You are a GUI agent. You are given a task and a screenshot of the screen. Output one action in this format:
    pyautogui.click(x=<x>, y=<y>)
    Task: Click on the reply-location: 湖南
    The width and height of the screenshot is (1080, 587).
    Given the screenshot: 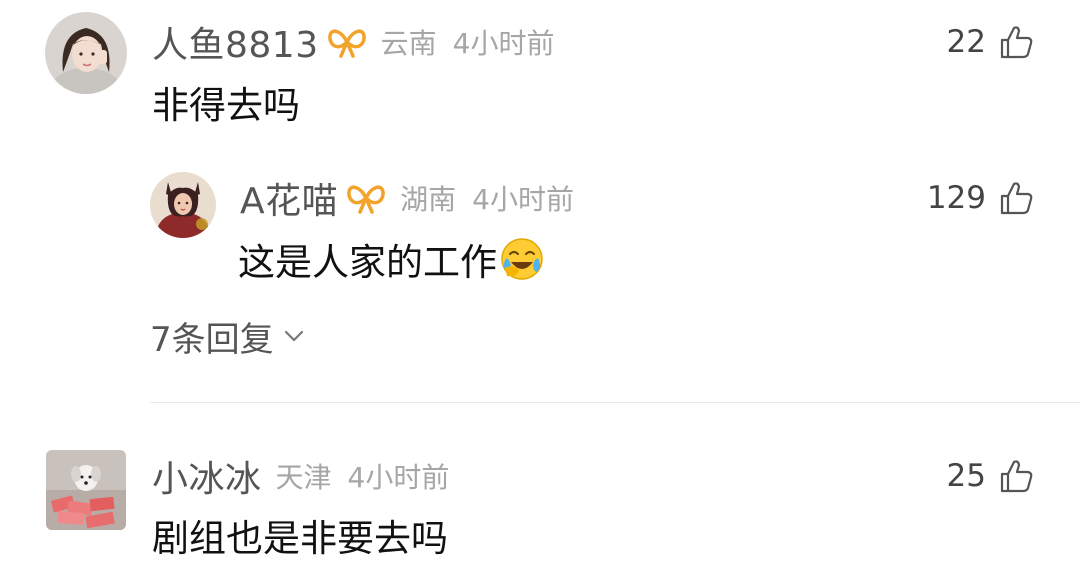 What is the action you would take?
    pyautogui.click(x=428, y=199)
    